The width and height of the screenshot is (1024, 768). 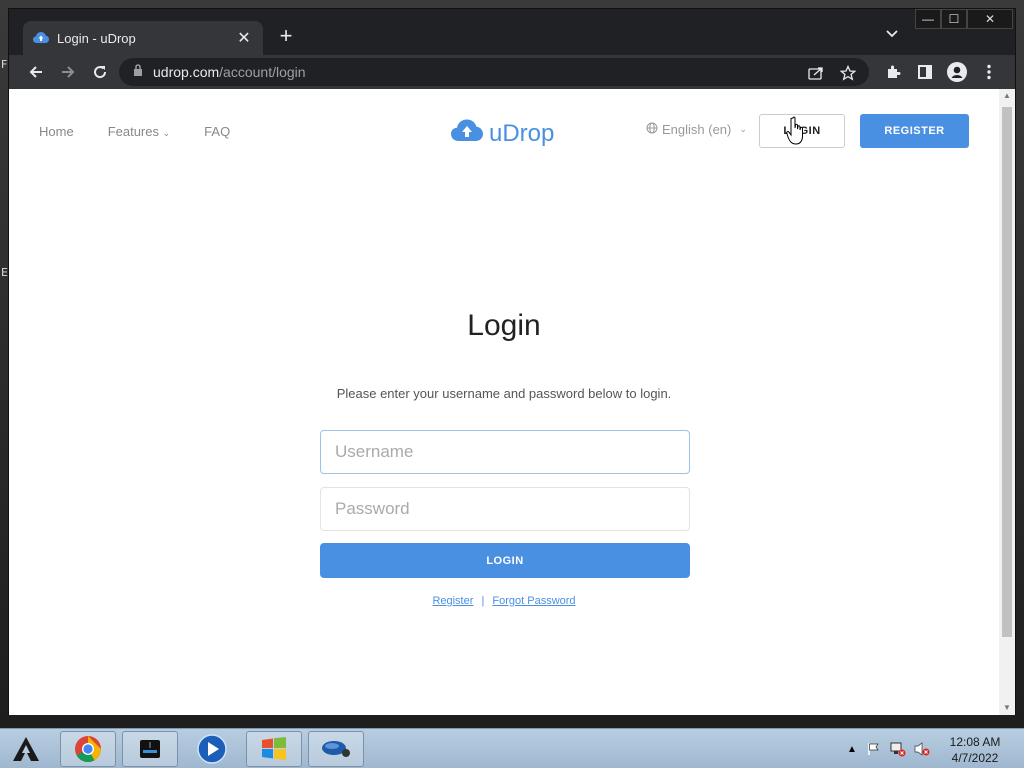 I want to click on menu-icon, so click(x=989, y=72).